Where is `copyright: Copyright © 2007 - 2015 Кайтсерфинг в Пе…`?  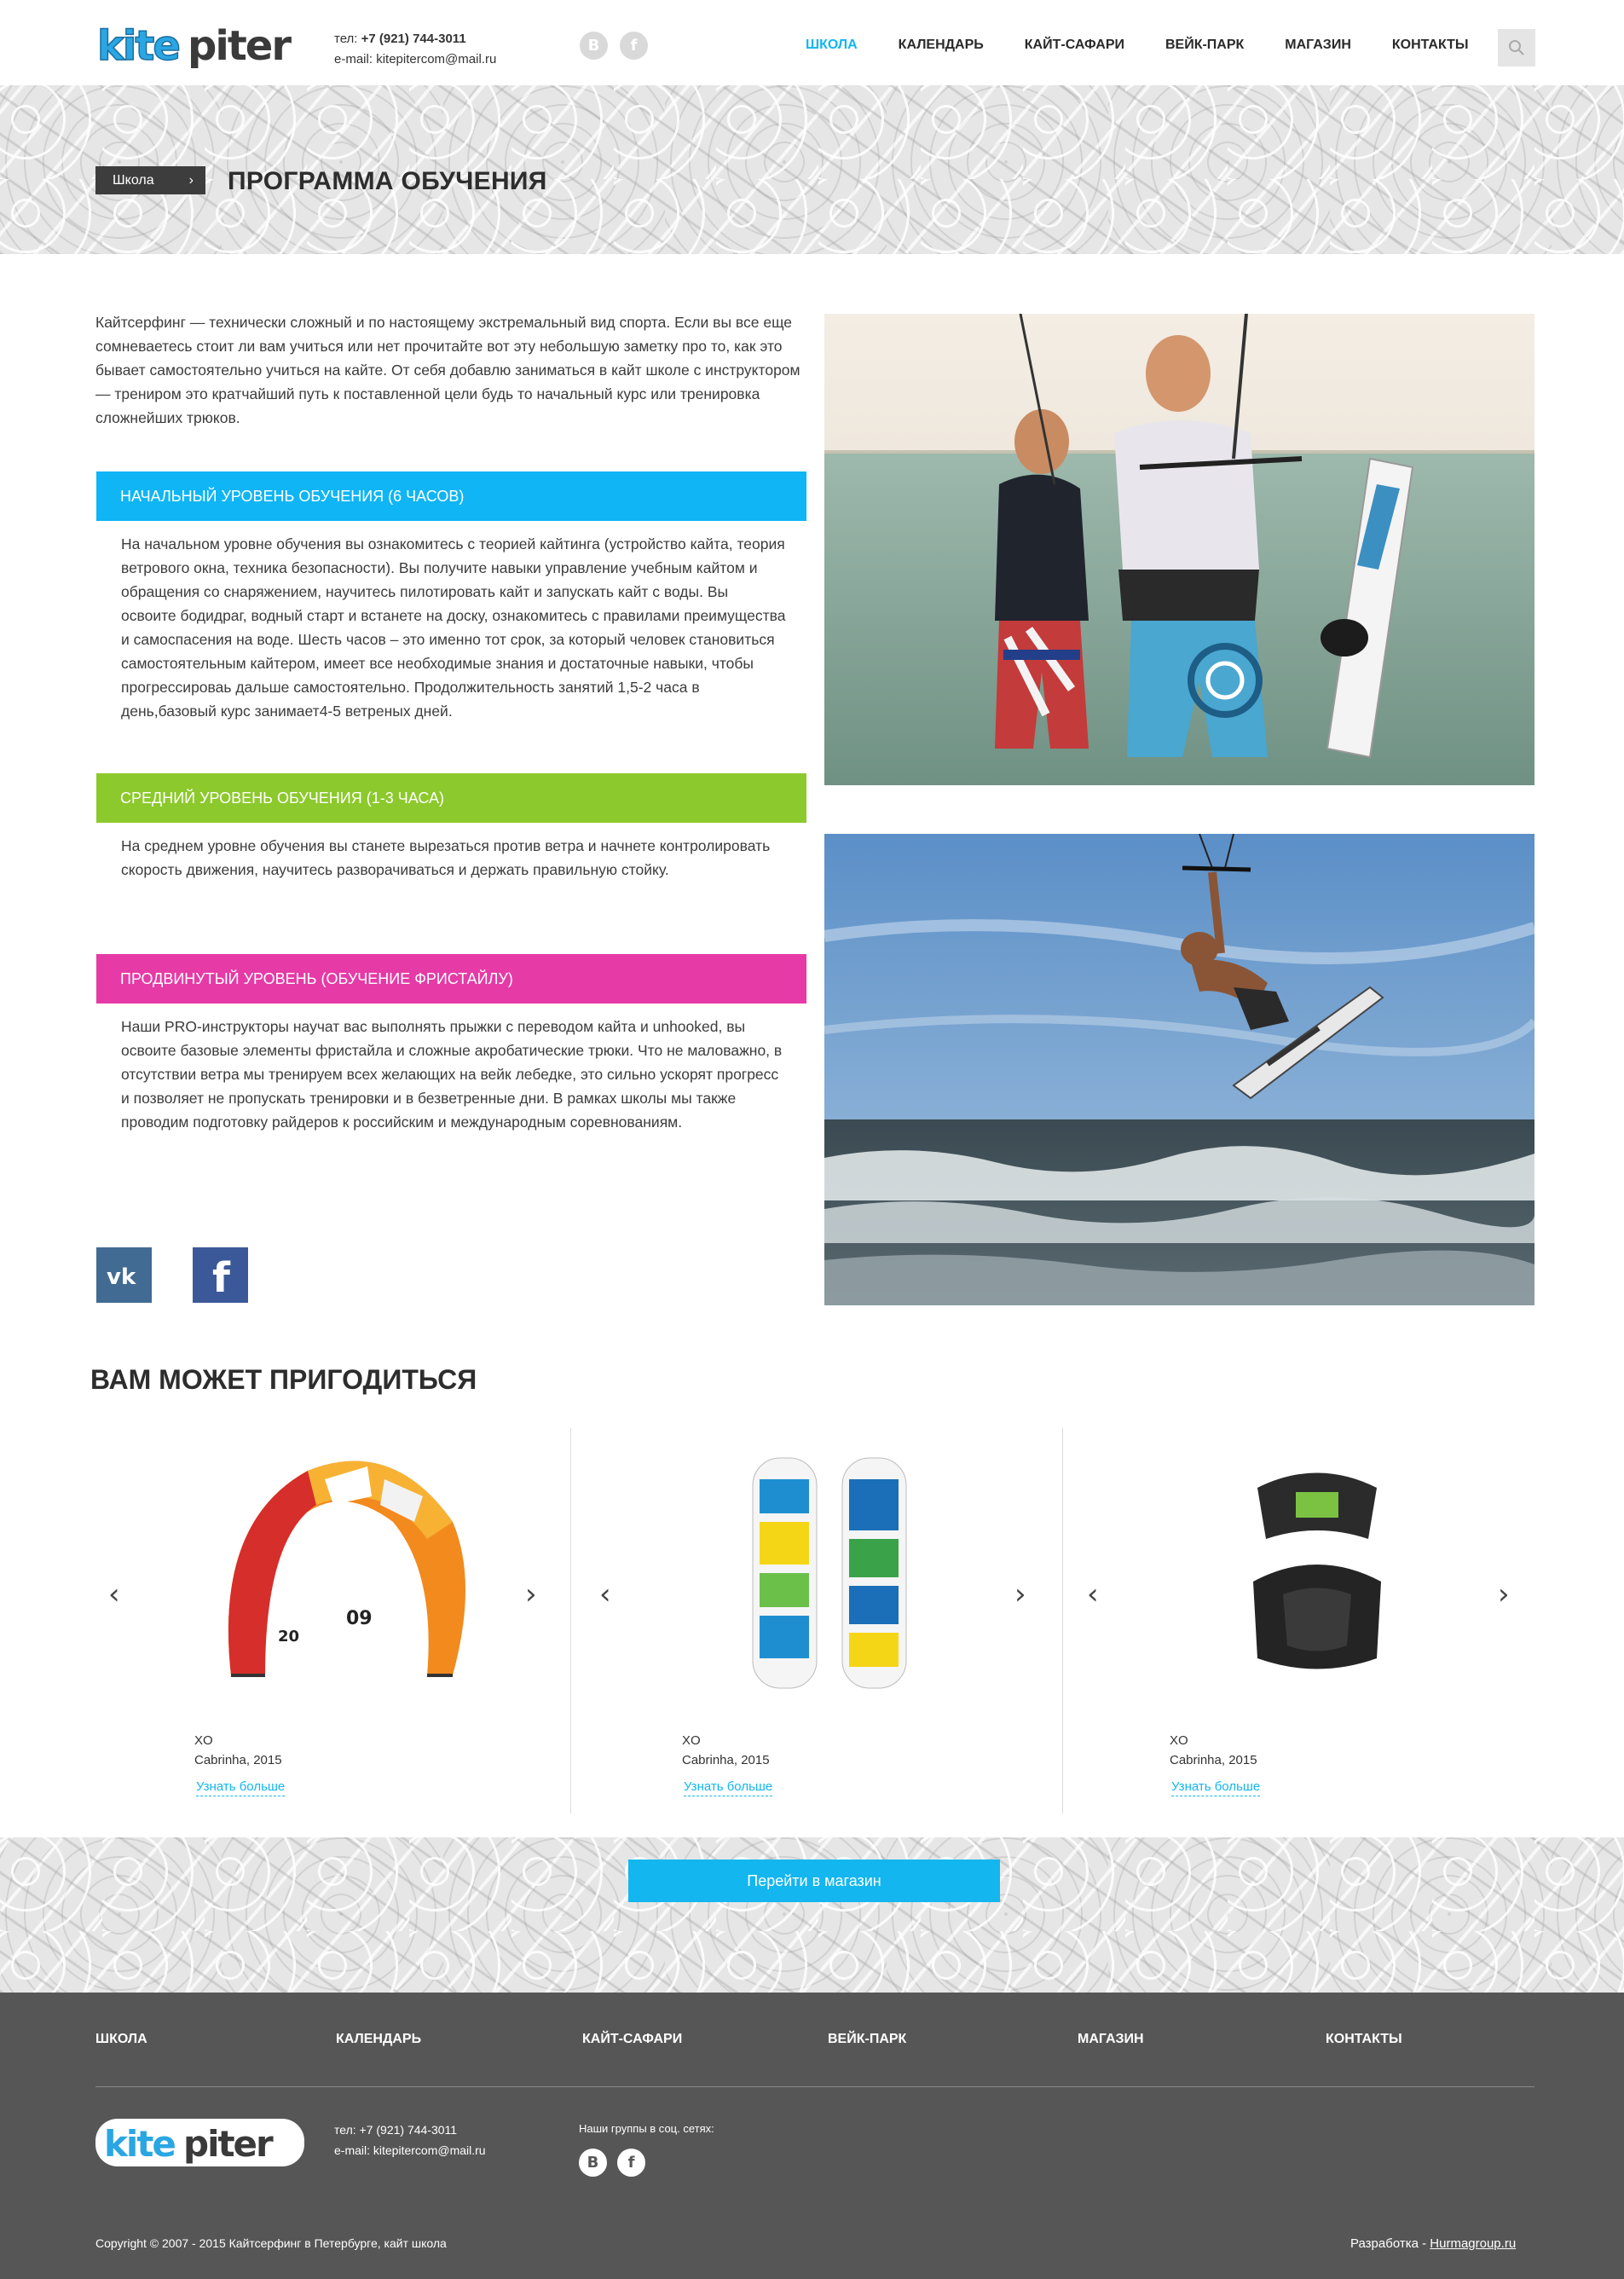 copyright: Copyright © 2007 - 2015 Кайтсерфинг в Пе… is located at coordinates (271, 2243).